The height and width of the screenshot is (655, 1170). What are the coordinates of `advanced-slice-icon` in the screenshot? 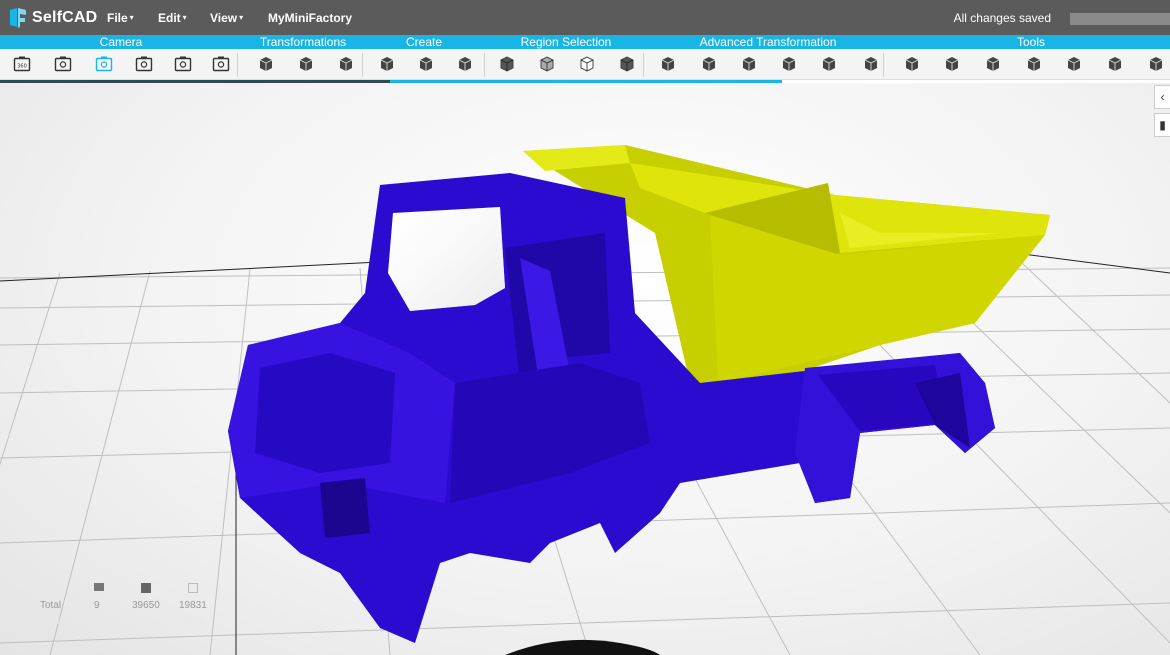 It's located at (871, 64).